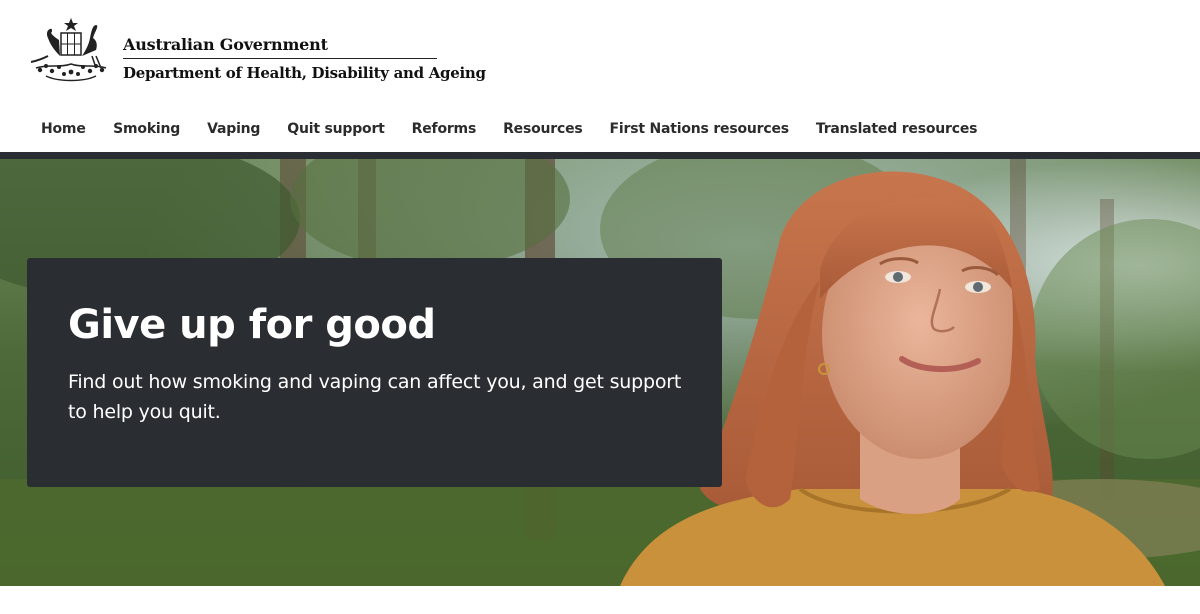 The width and height of the screenshot is (1200, 614). What do you see at coordinates (336, 129) in the screenshot?
I see `nav-item-quit-support: Quit support` at bounding box center [336, 129].